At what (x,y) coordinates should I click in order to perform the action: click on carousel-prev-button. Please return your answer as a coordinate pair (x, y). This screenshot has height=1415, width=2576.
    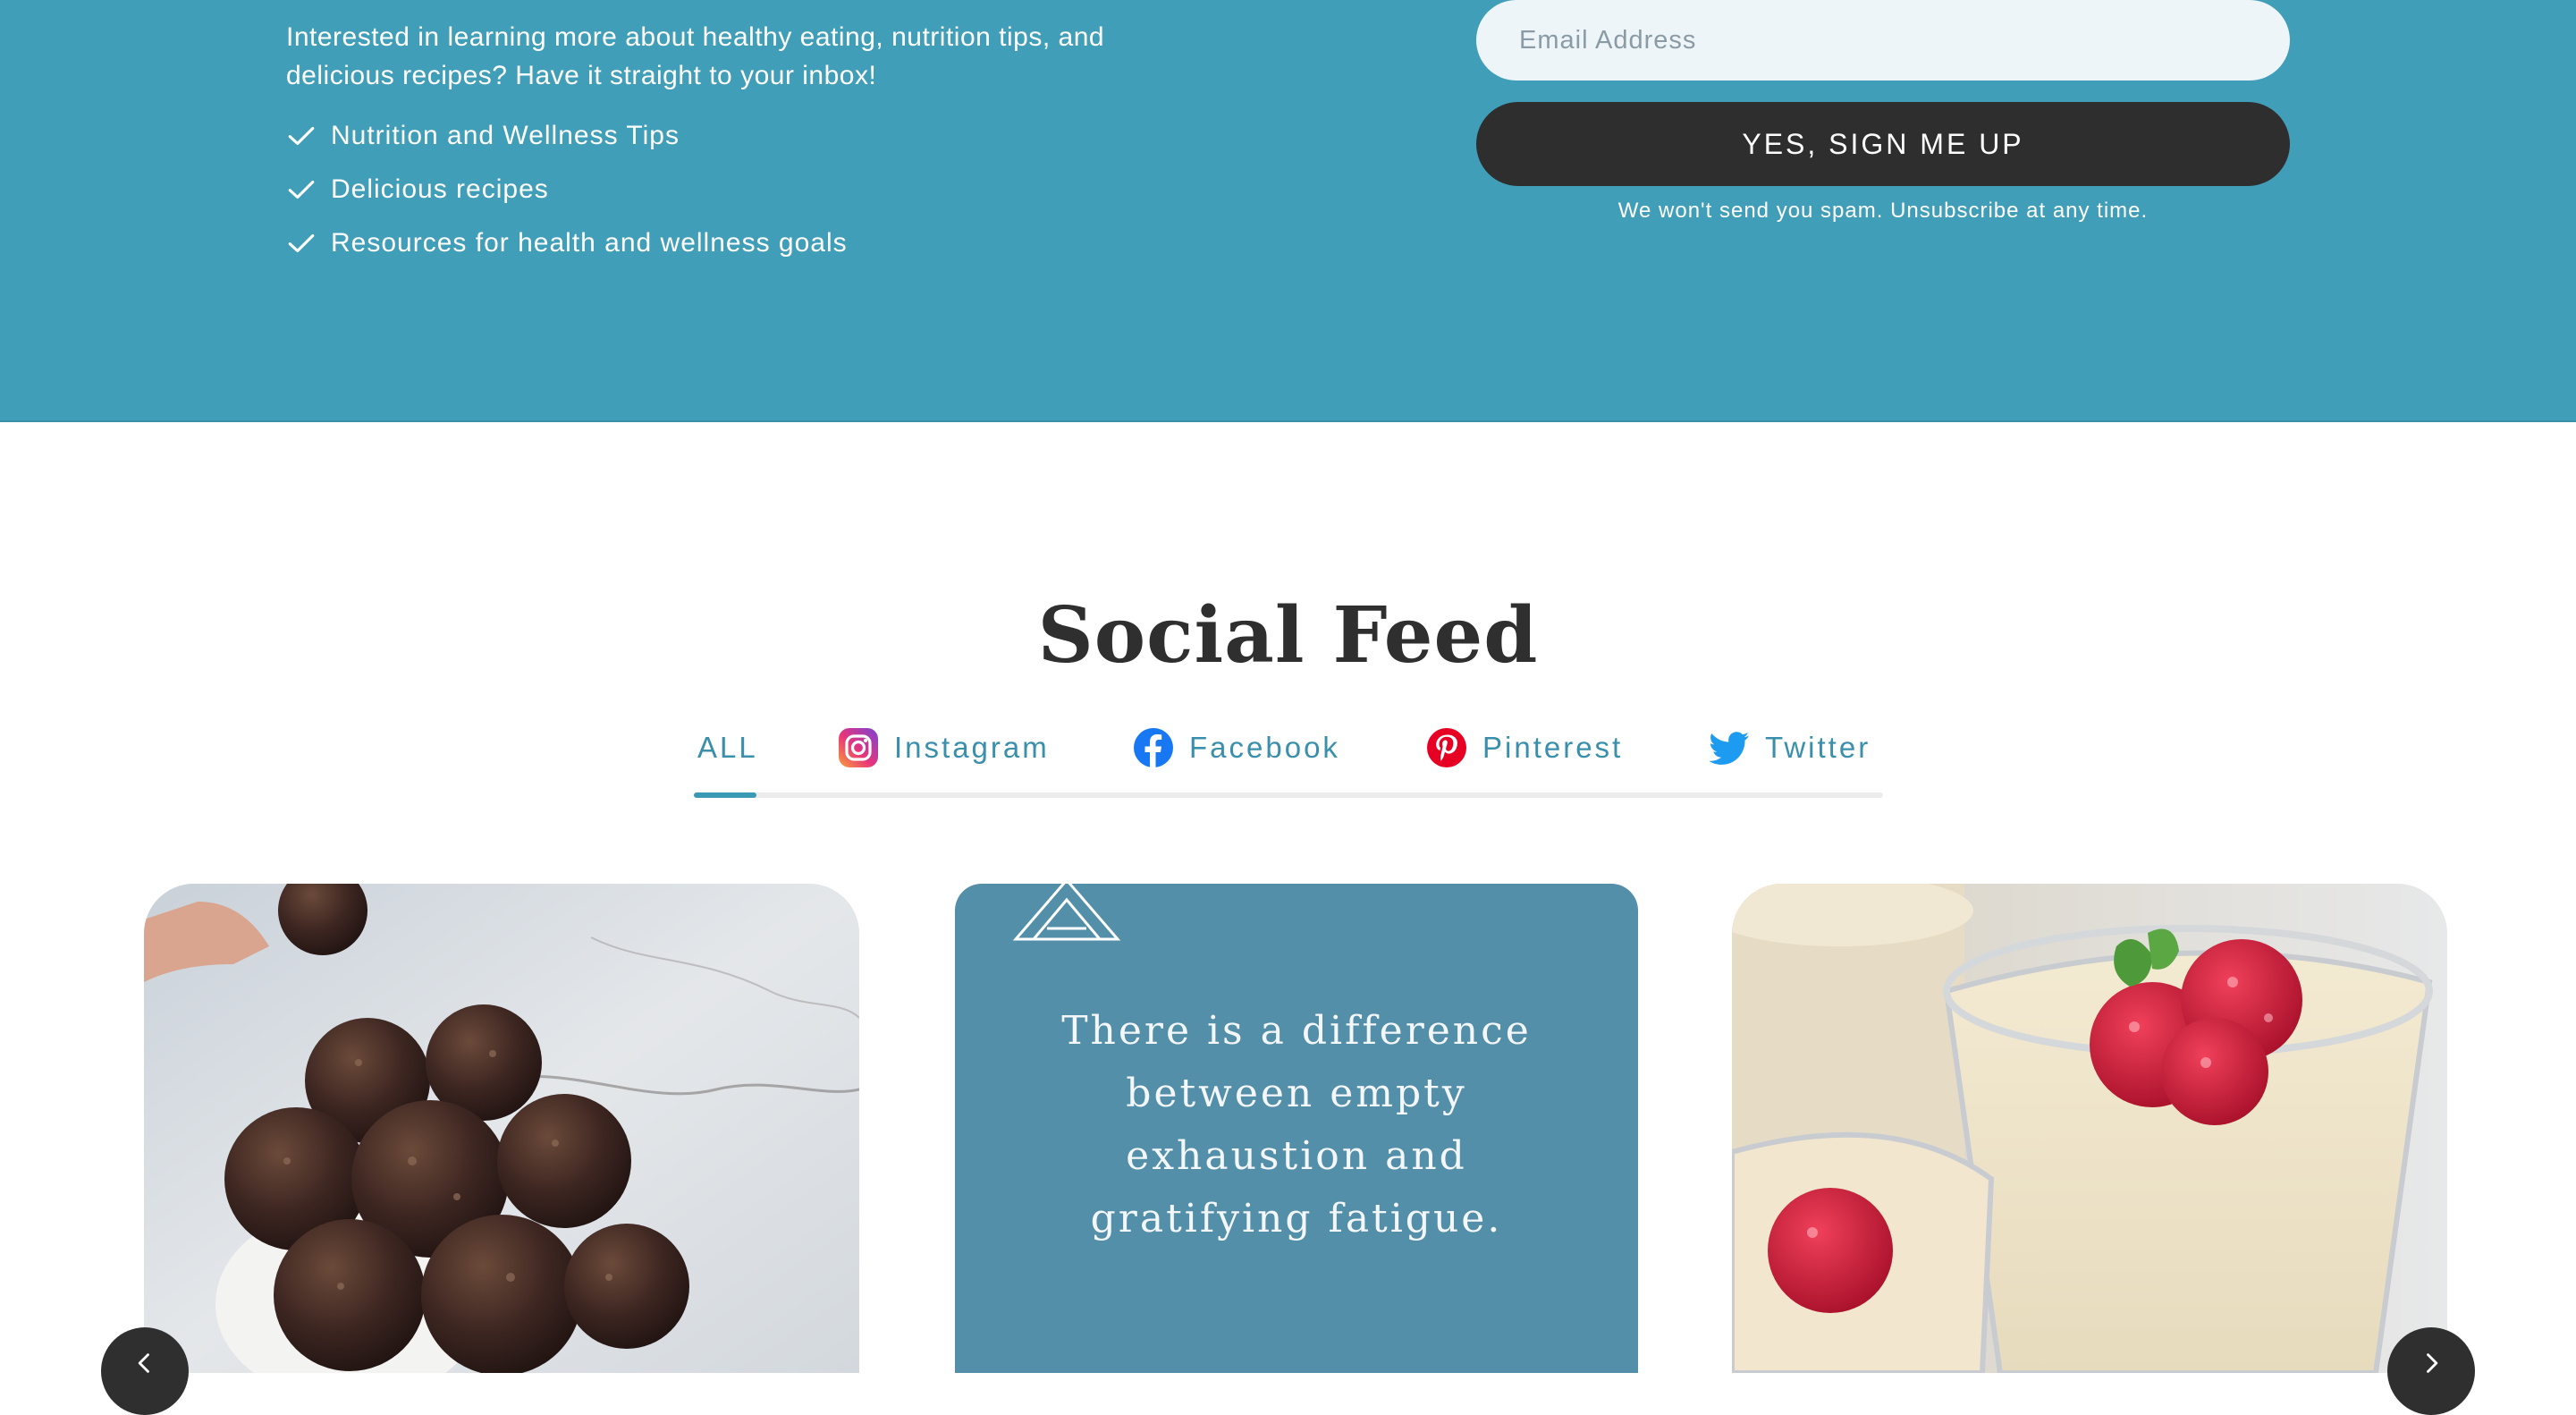
    Looking at the image, I should click on (145, 1371).